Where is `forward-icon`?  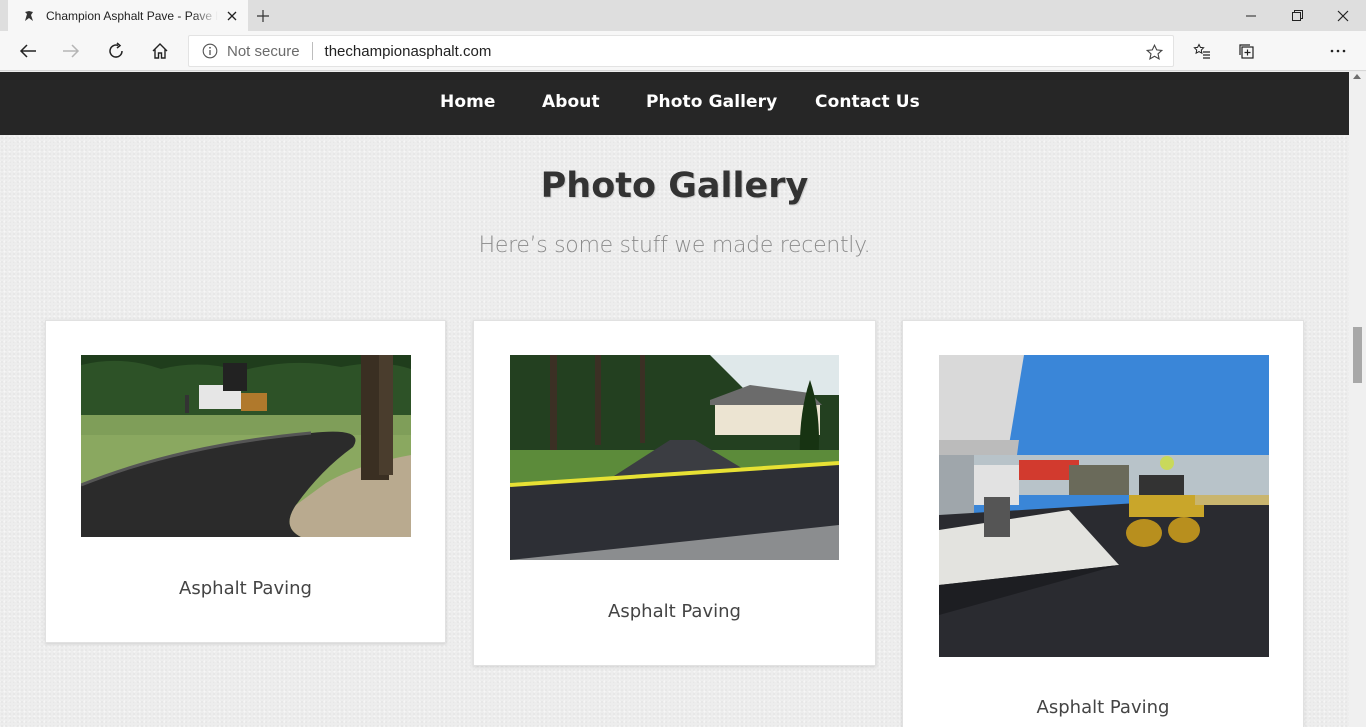
forward-icon is located at coordinates (71, 51).